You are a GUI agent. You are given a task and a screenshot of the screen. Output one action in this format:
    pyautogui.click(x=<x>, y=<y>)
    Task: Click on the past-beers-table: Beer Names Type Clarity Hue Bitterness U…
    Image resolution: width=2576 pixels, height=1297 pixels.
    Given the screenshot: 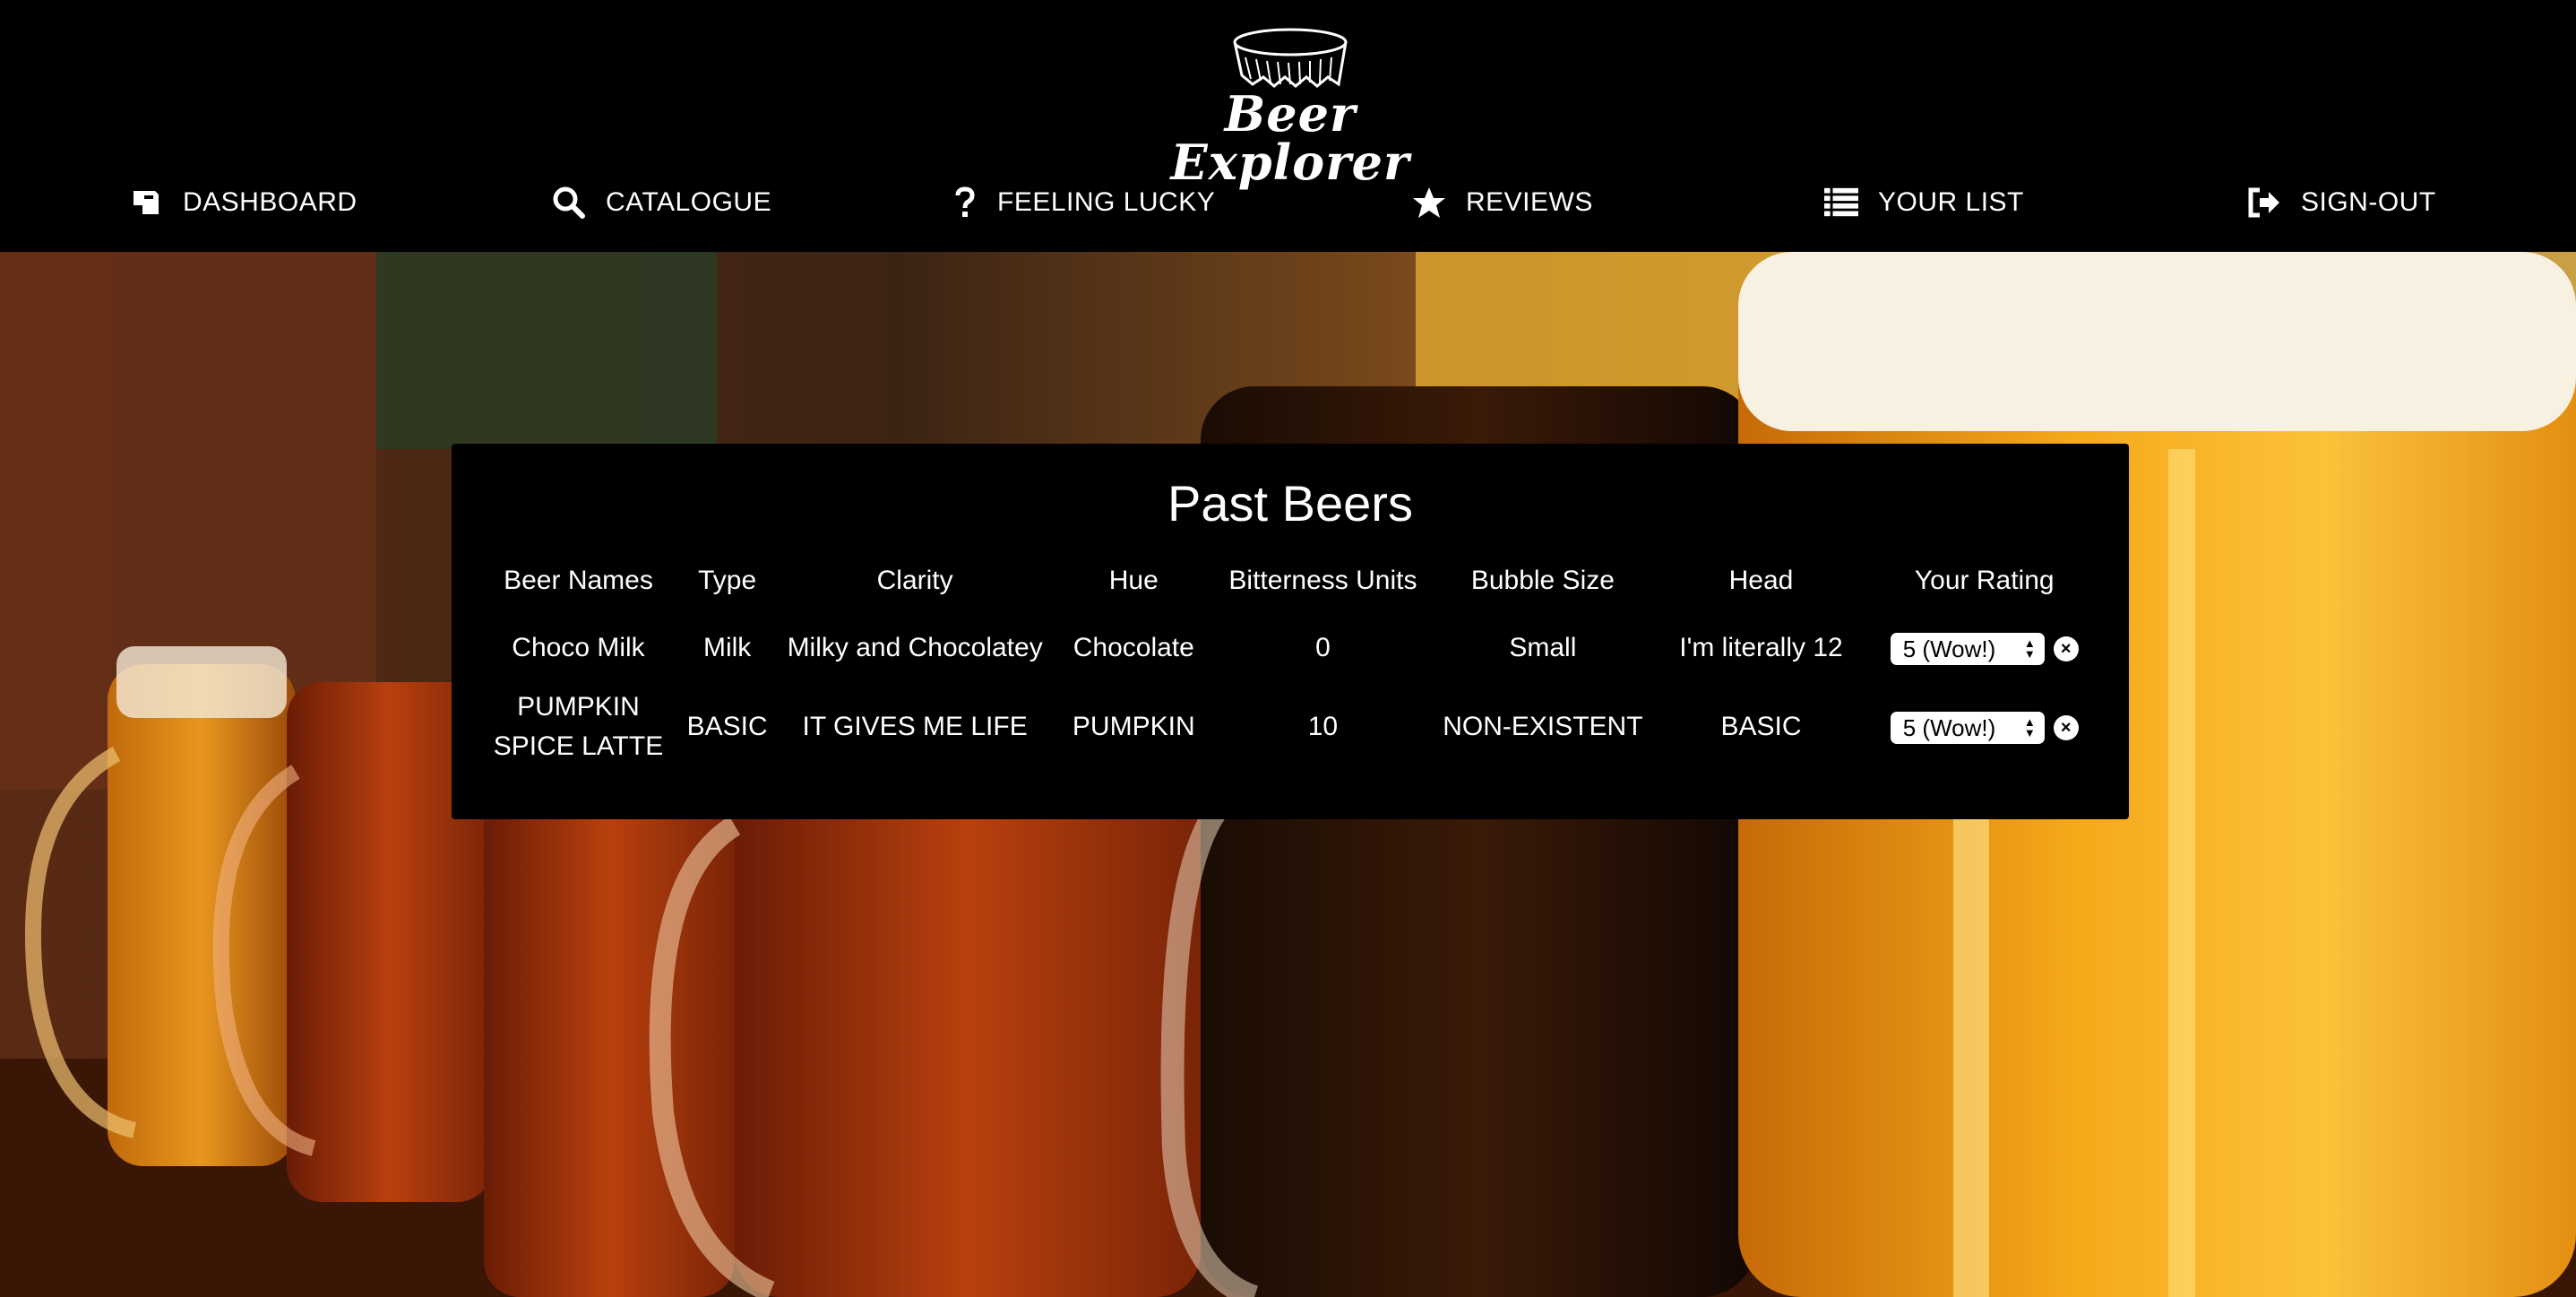 What is the action you would take?
    pyautogui.click(x=1295, y=659)
    